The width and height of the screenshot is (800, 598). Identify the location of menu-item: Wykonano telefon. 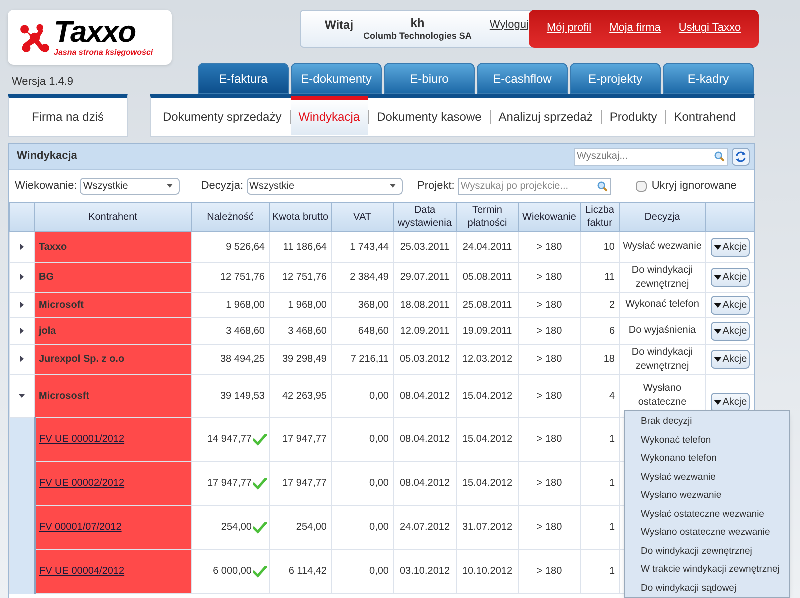
(715, 459).